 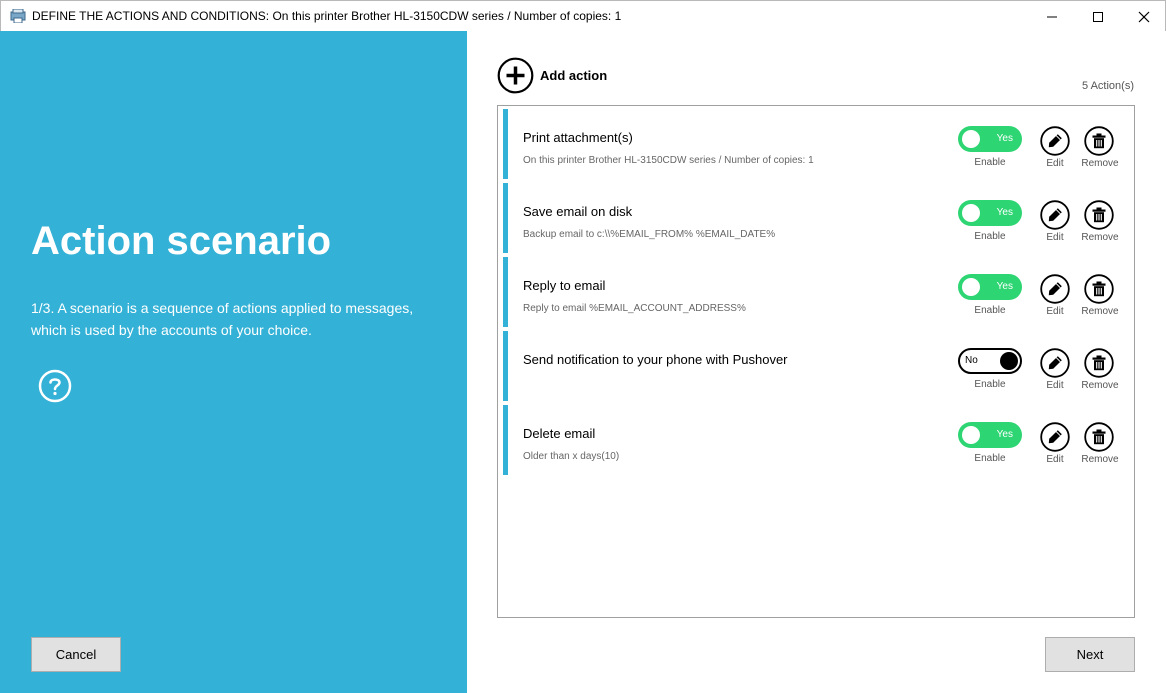 I want to click on help-icon, so click(x=55, y=386).